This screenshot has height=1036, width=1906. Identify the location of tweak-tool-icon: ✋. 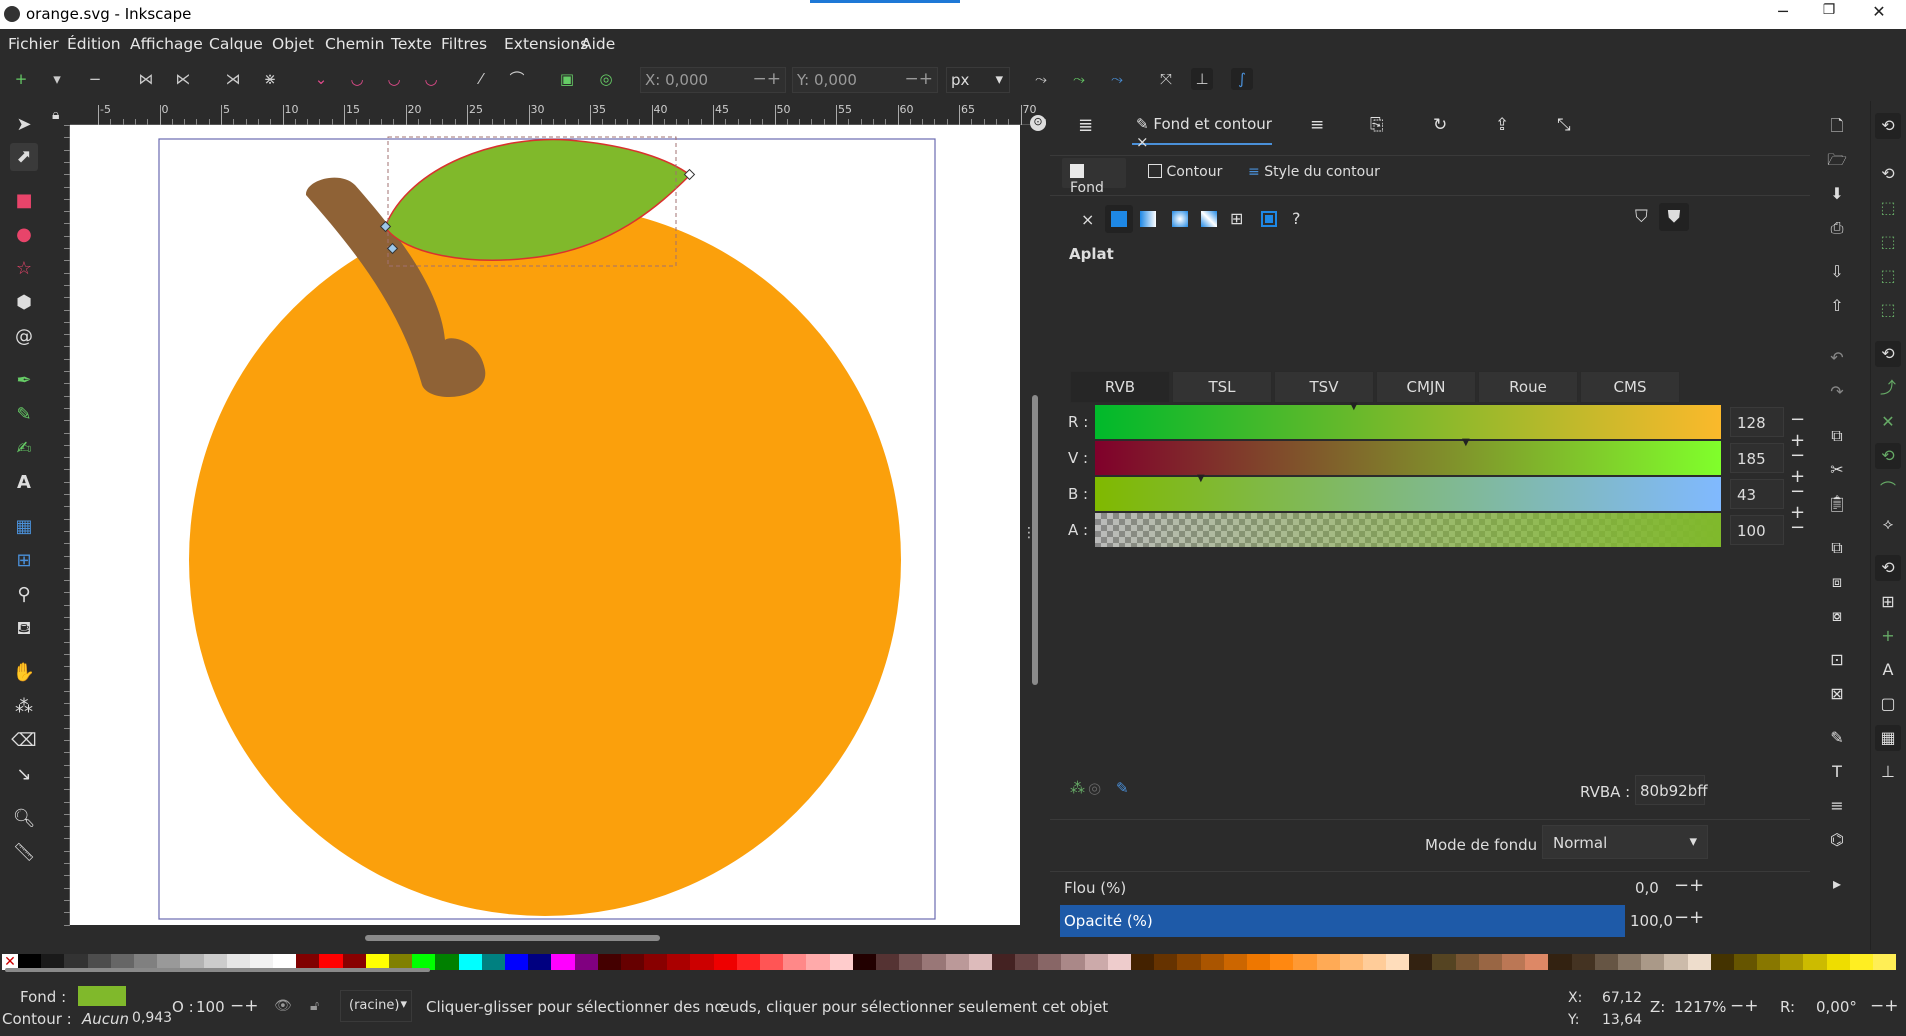
(24, 673).